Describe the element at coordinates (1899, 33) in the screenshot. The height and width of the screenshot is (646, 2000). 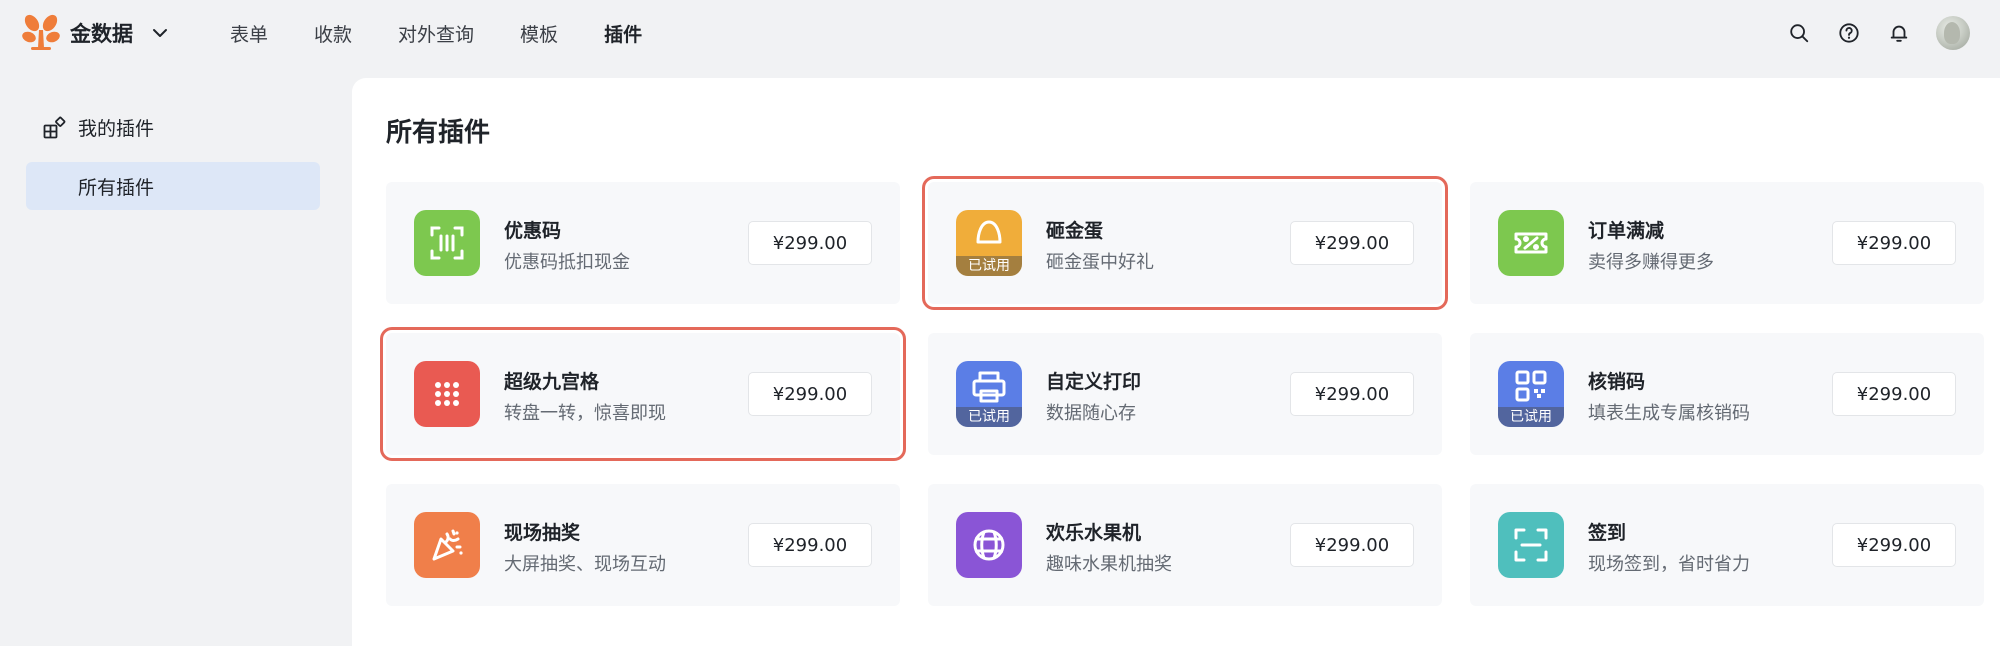
I see `bell-icon` at that location.